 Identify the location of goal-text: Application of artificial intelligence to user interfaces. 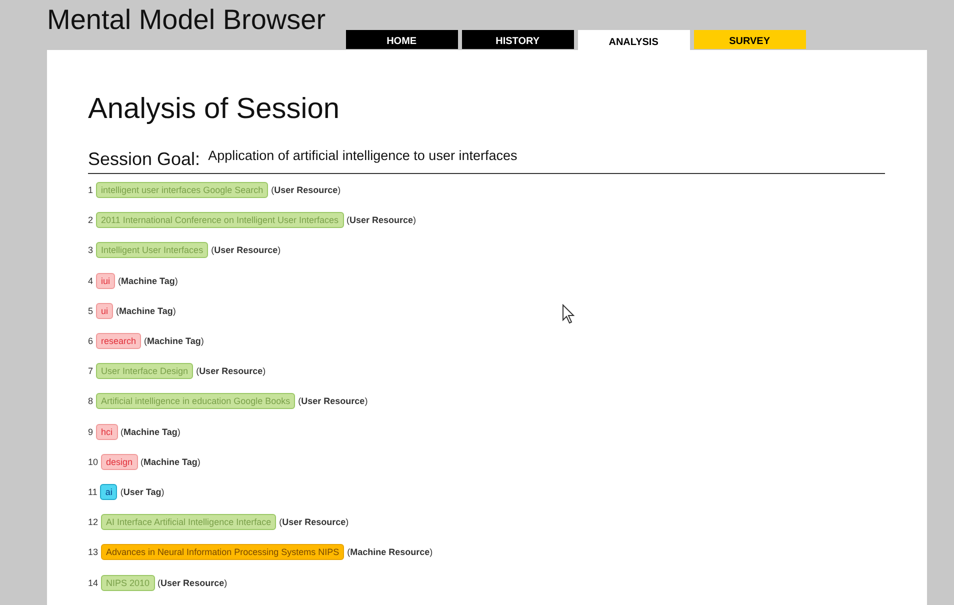
(363, 155).